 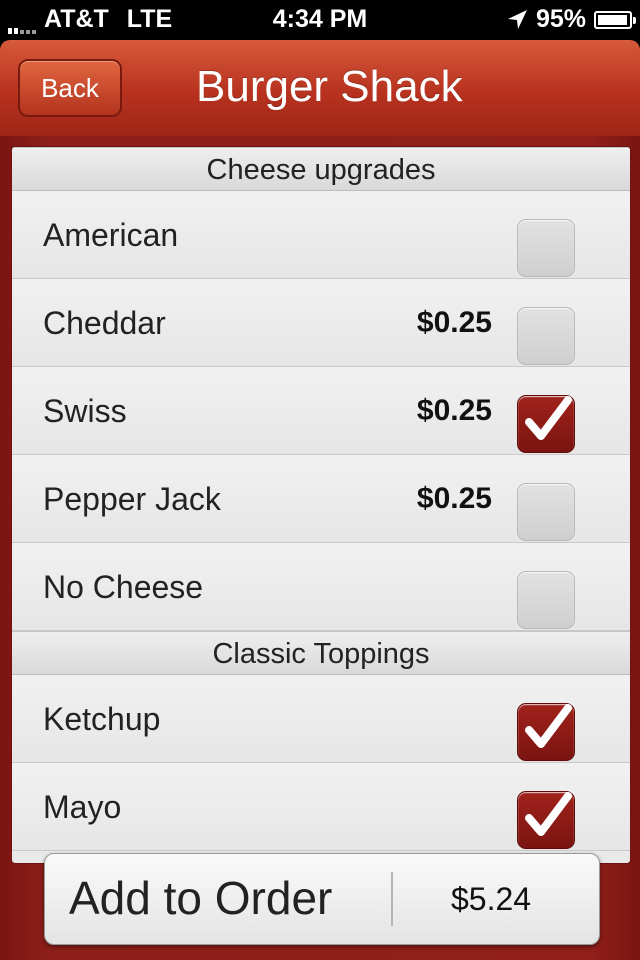 I want to click on option-row: Swiss $0.25, so click(x=321, y=411).